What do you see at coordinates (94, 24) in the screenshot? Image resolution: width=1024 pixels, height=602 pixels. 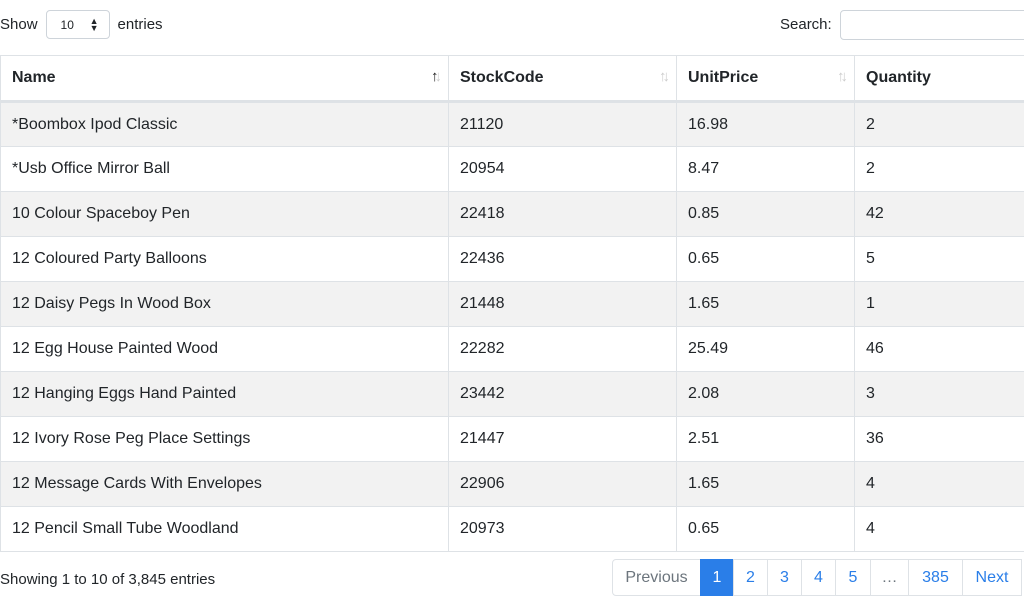 I see `select-arrows-icon: ▲ ▼` at bounding box center [94, 24].